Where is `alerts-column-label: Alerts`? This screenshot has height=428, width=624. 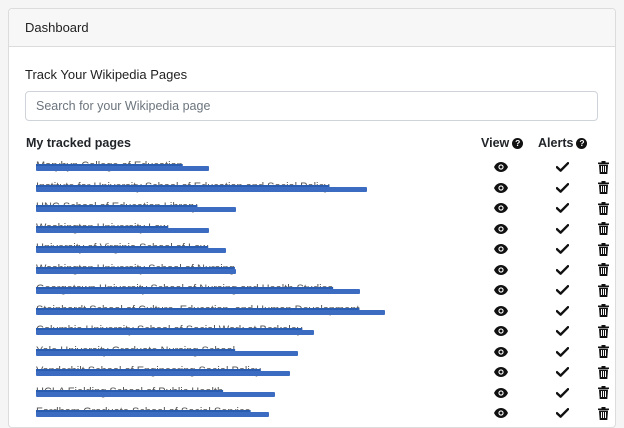
alerts-column-label: Alerts is located at coordinates (555, 143).